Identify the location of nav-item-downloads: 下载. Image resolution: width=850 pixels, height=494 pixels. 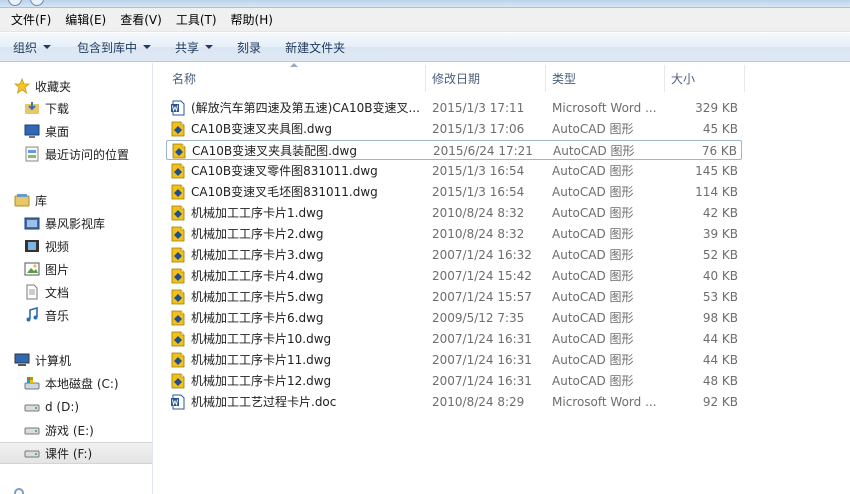
(76, 108).